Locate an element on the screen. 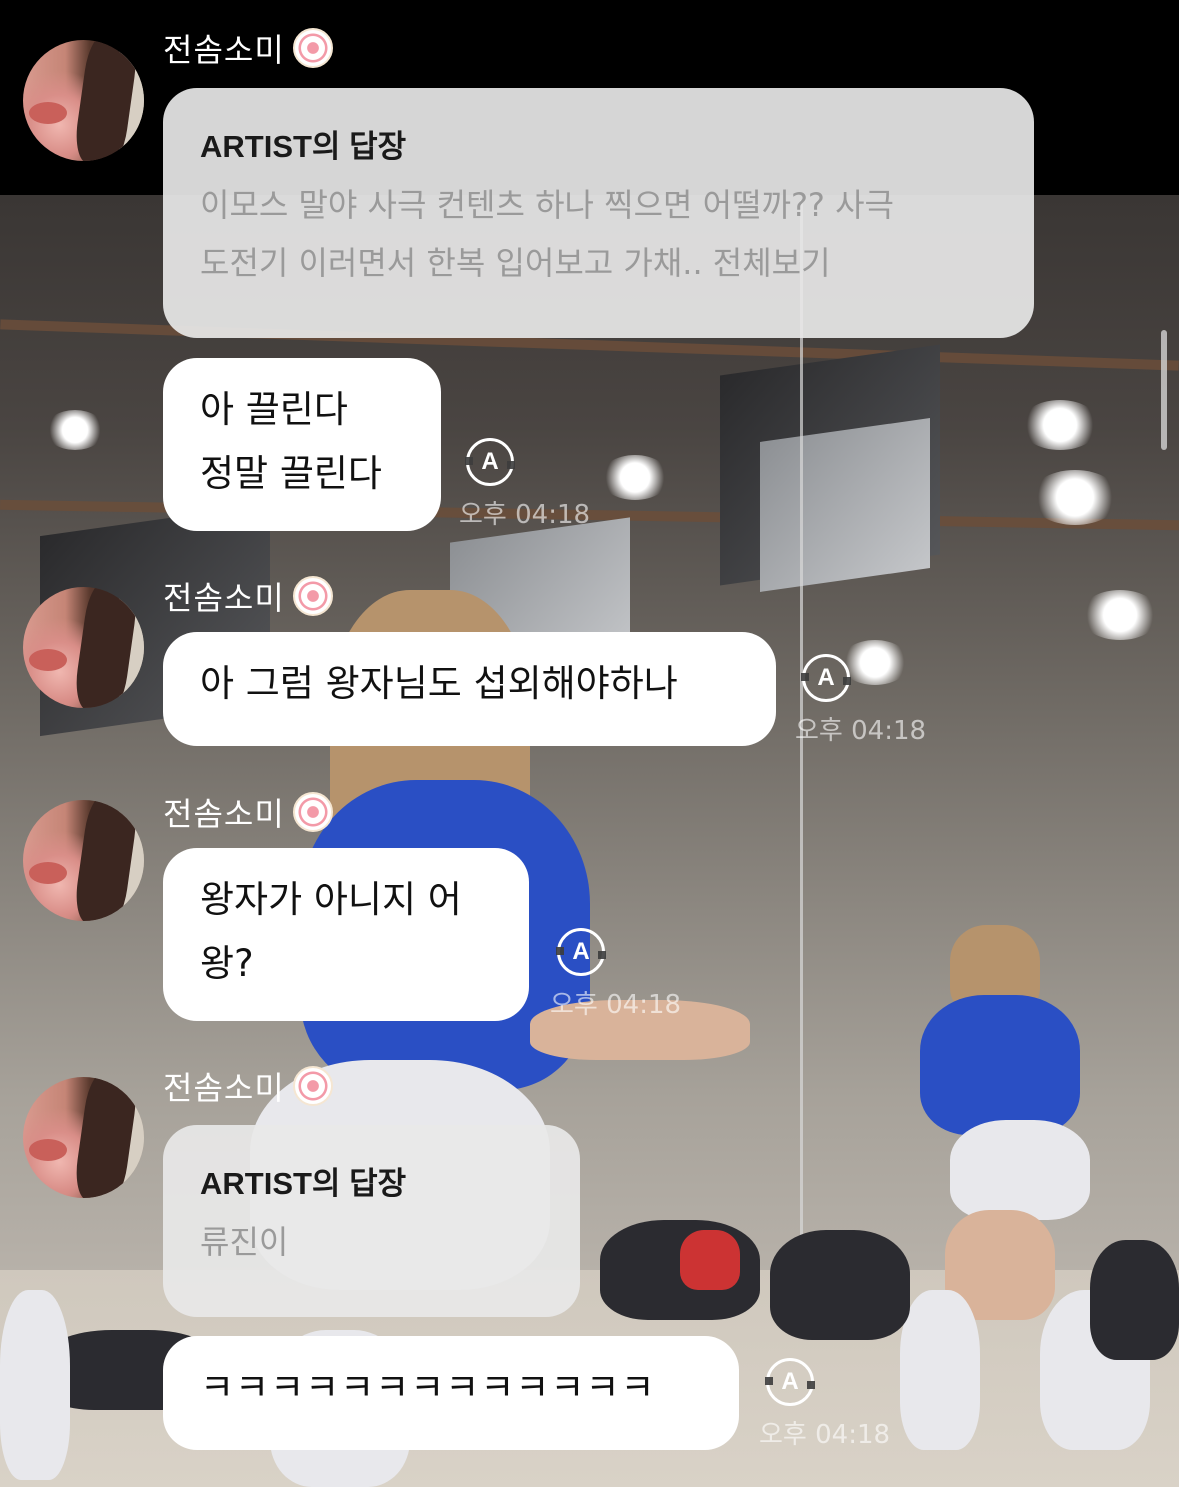 Image resolution: width=1179 pixels, height=1487 pixels. message-bubble: 아 그럼 왕자님도 섭외해야하나 is located at coordinates (469, 689).